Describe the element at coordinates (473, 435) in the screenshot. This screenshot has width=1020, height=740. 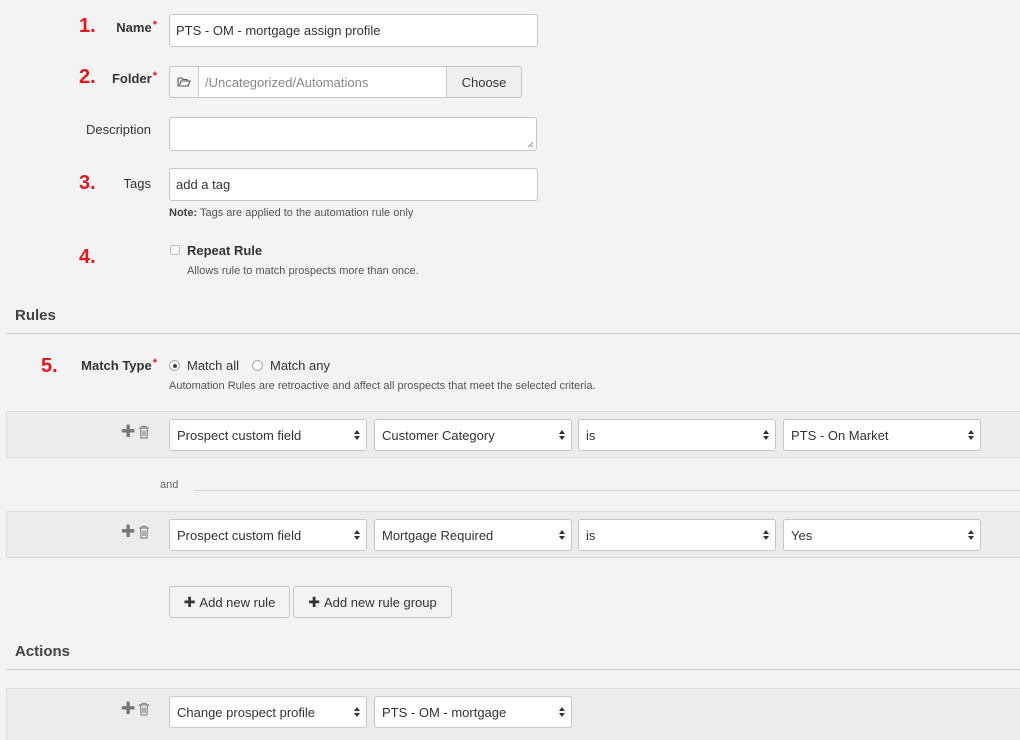
I see `rule-field-select: Customer Category` at that location.